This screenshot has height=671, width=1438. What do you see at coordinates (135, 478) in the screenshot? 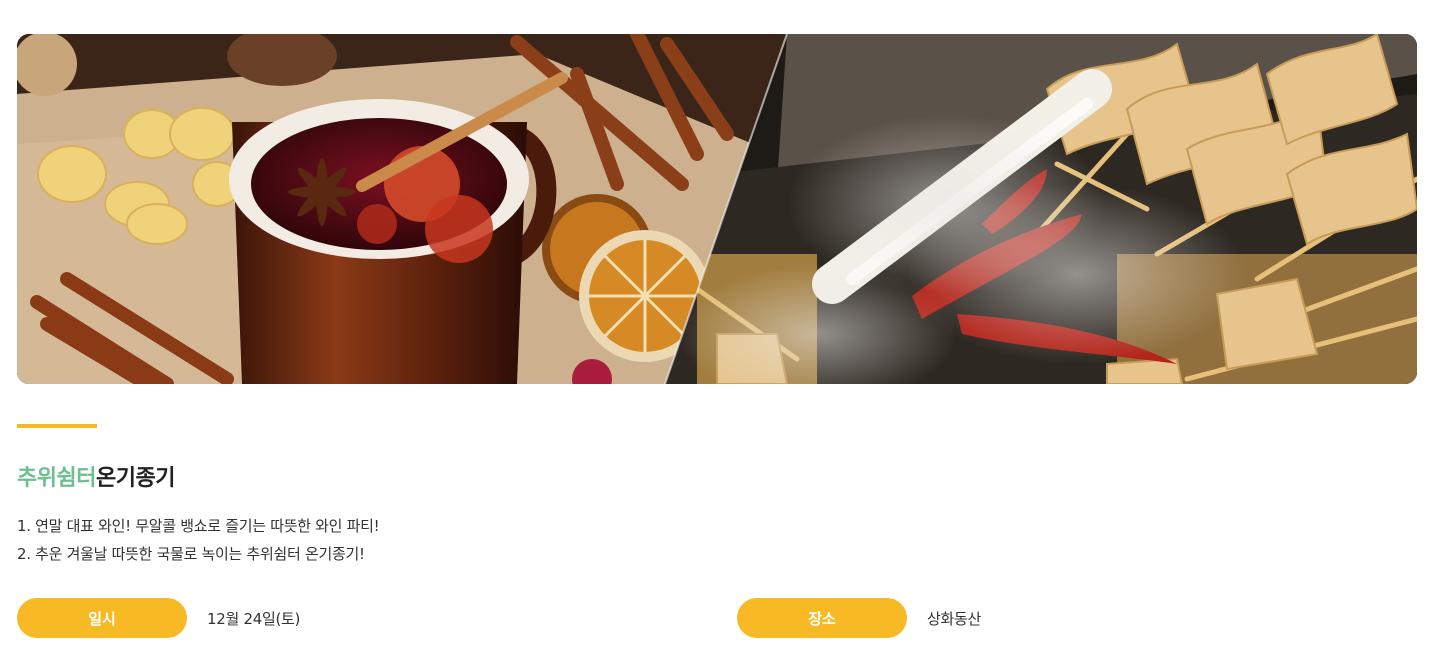
I see `event-title-rest: 온기종기` at bounding box center [135, 478].